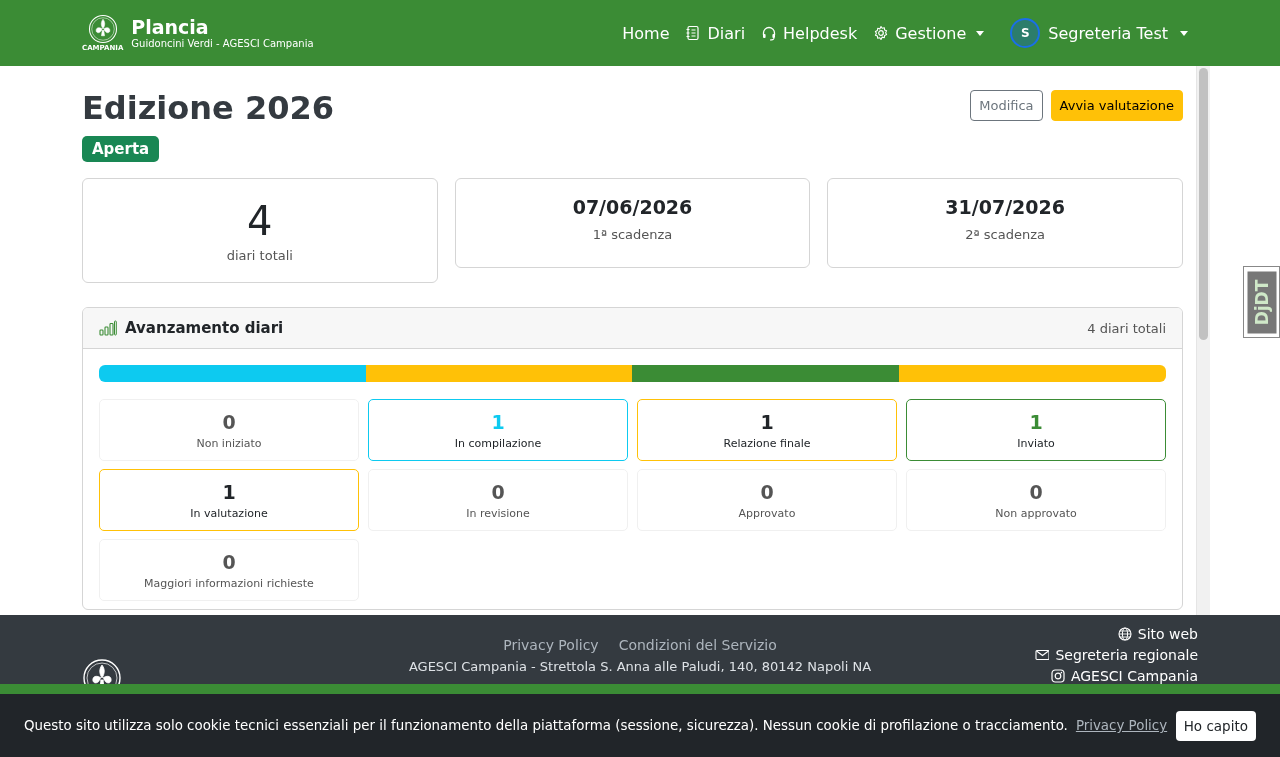 The width and height of the screenshot is (1280, 757). What do you see at coordinates (1006, 105) in the screenshot?
I see `edit-button: Modifica` at bounding box center [1006, 105].